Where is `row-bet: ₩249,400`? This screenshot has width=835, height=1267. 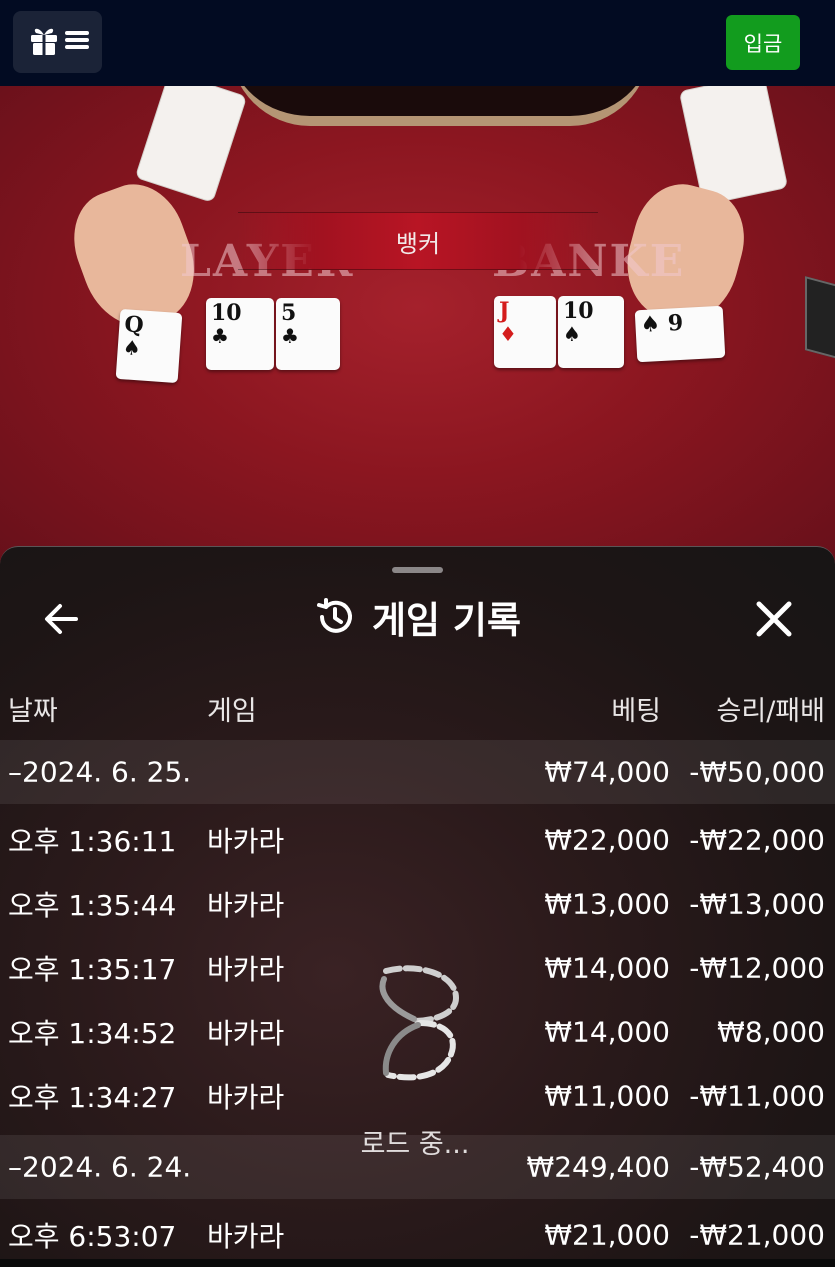 row-bet: ₩249,400 is located at coordinates (598, 1167).